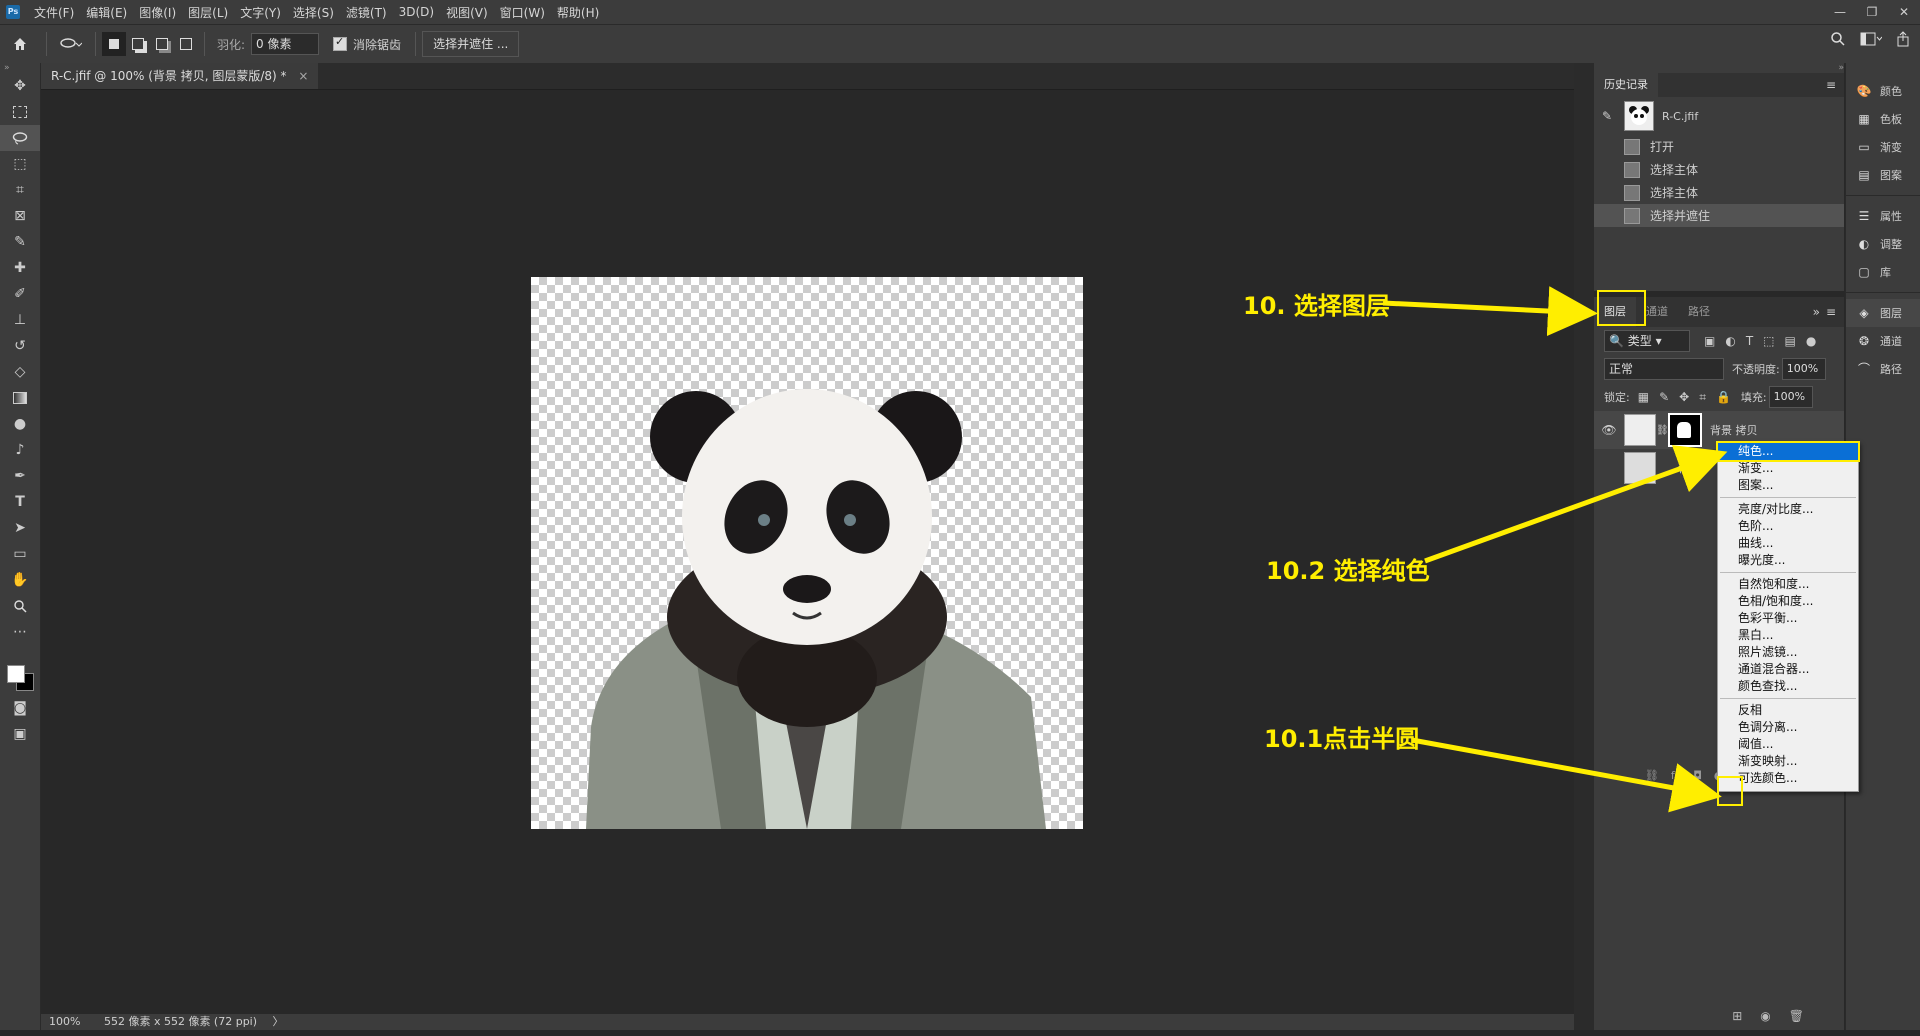 The height and width of the screenshot is (1036, 1920). Describe the element at coordinates (1566, 775) in the screenshot. I see `arrow-to-half-circle-button` at that location.